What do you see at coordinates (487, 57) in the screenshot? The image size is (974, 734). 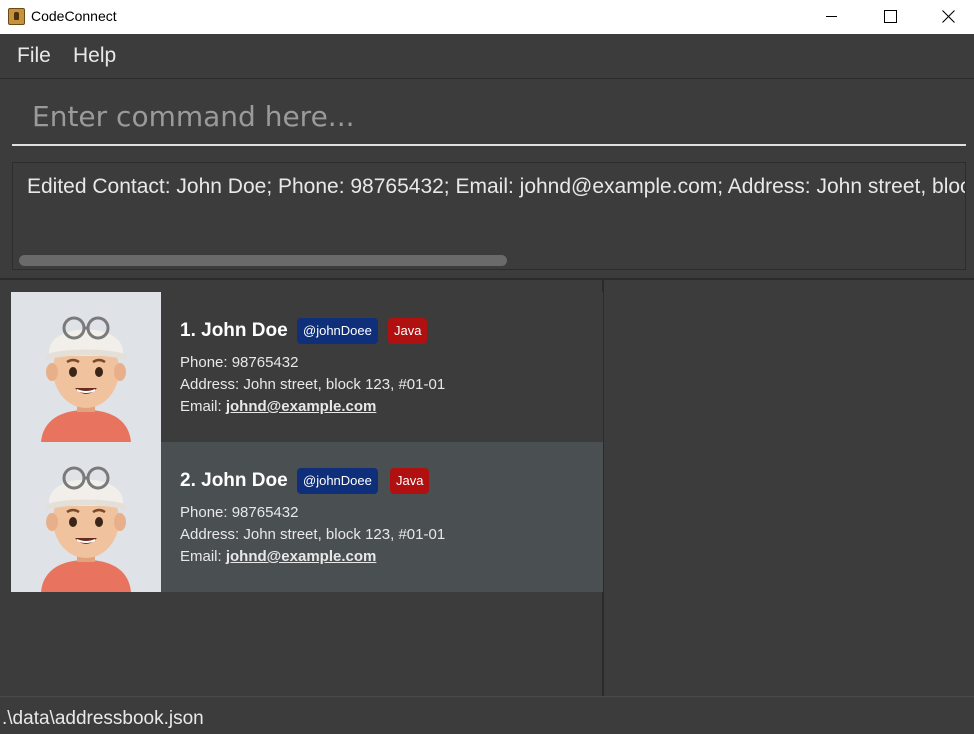 I see `menu-bar: File Help` at bounding box center [487, 57].